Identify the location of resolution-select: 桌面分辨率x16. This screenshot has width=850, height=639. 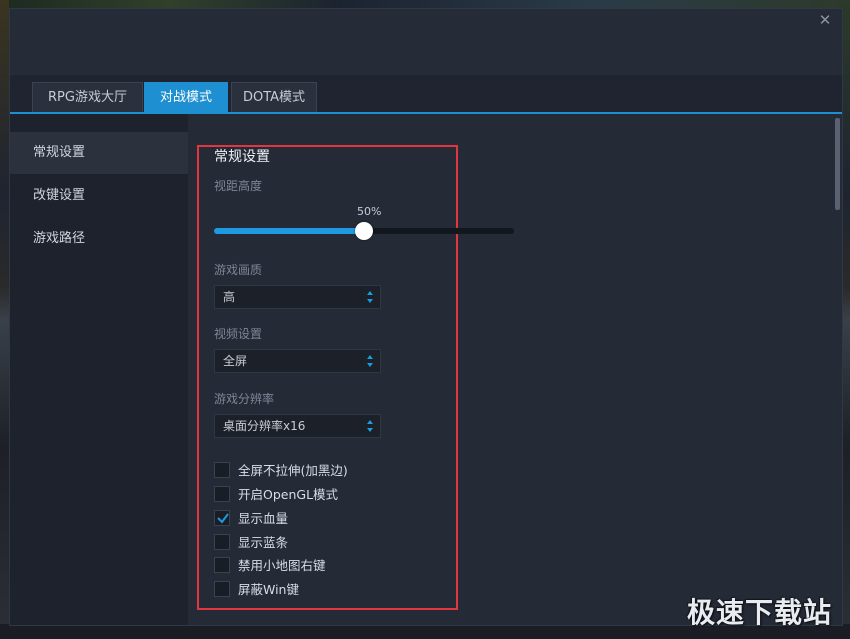
(297, 426).